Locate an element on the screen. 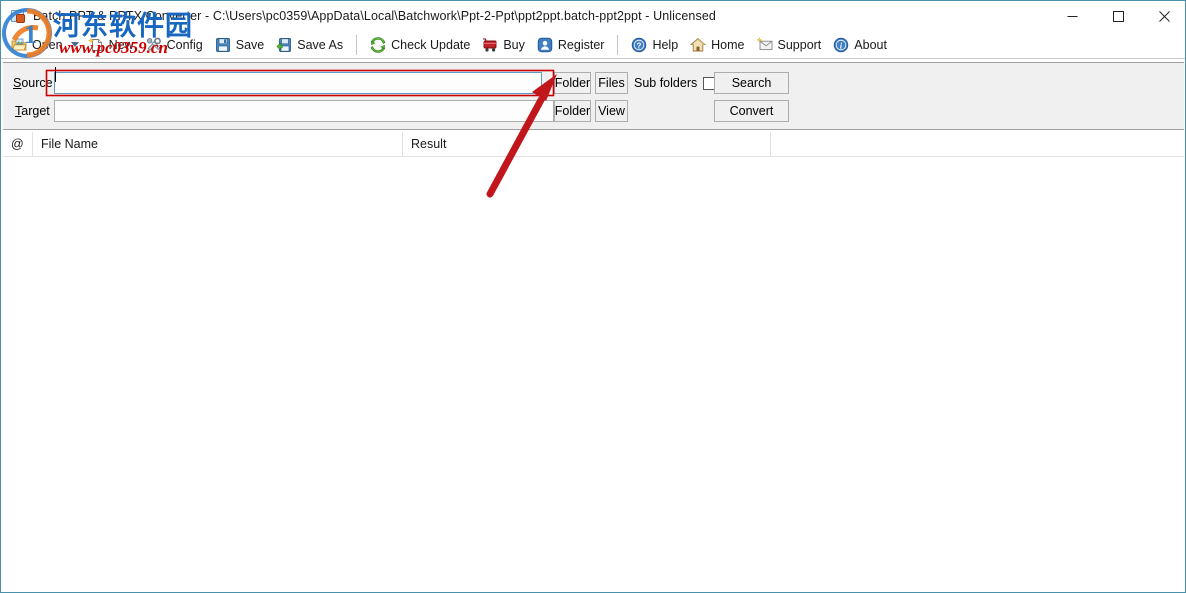 The width and height of the screenshot is (1186, 593). maximize-icon is located at coordinates (1118, 16).